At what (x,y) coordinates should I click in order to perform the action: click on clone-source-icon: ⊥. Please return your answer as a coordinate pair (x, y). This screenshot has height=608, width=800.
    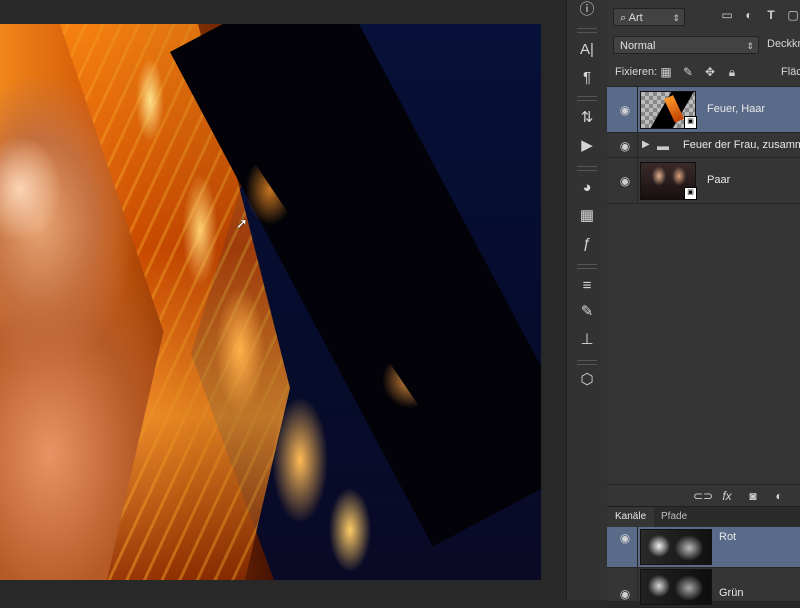
    Looking at the image, I should click on (587, 340).